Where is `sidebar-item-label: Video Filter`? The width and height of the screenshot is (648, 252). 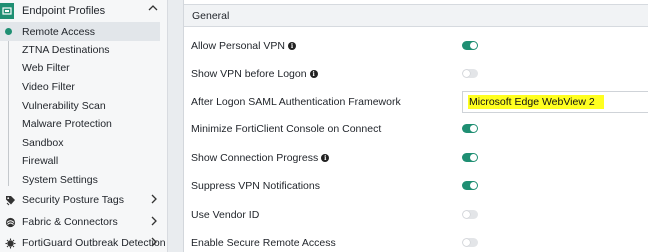 sidebar-item-label: Video Filter is located at coordinates (48, 86).